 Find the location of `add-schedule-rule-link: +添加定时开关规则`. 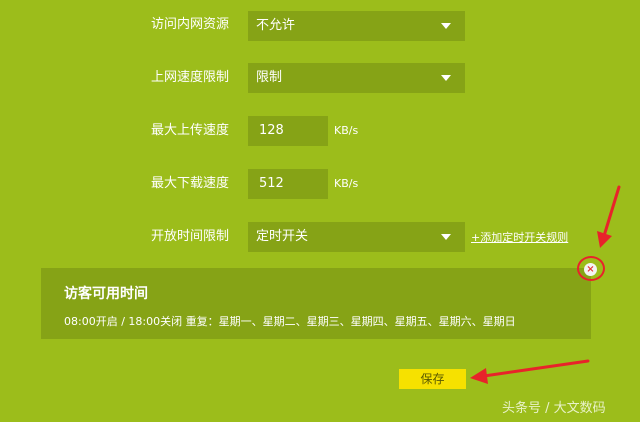

add-schedule-rule-link: +添加定时开关规则 is located at coordinates (519, 238).